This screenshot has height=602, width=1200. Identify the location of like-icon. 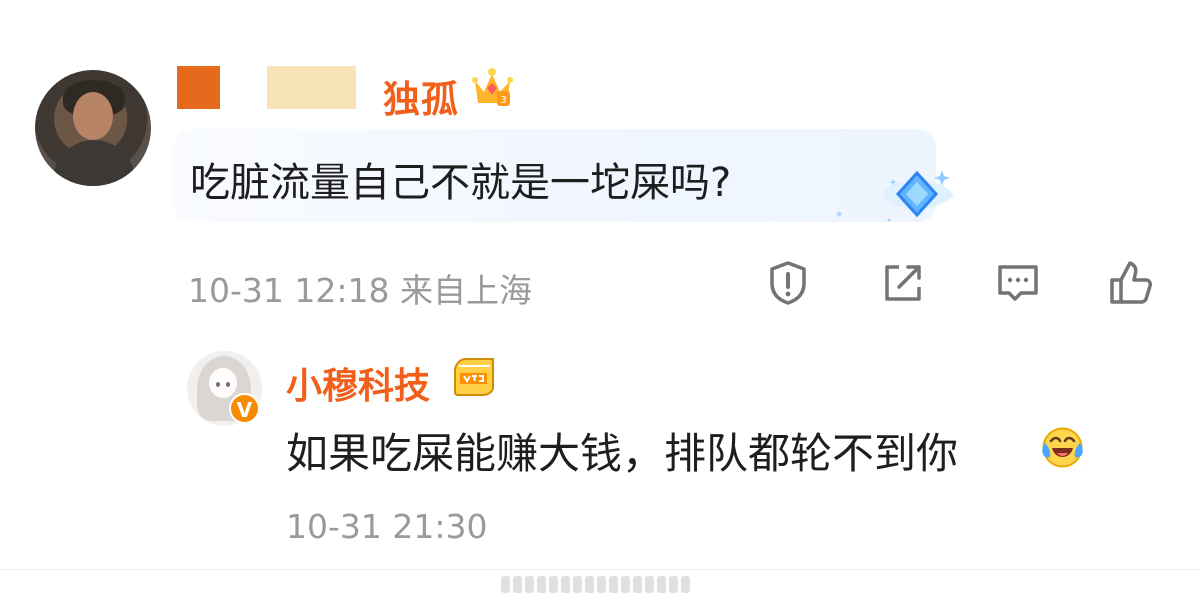
(1130, 283).